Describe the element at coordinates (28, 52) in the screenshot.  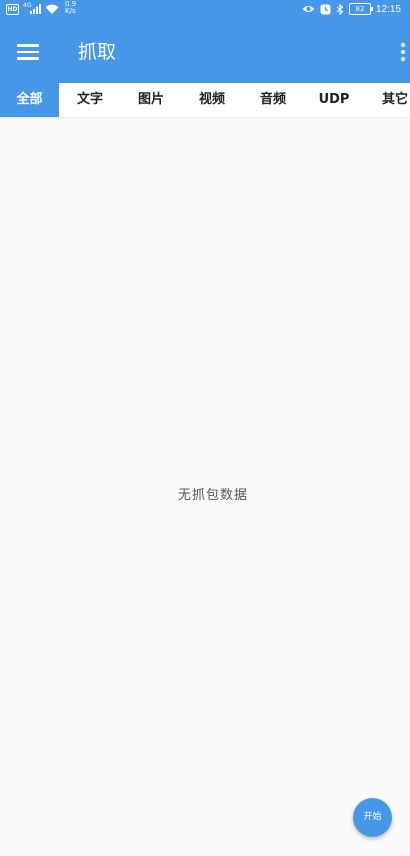
I see `hamburger-menu-icon` at that location.